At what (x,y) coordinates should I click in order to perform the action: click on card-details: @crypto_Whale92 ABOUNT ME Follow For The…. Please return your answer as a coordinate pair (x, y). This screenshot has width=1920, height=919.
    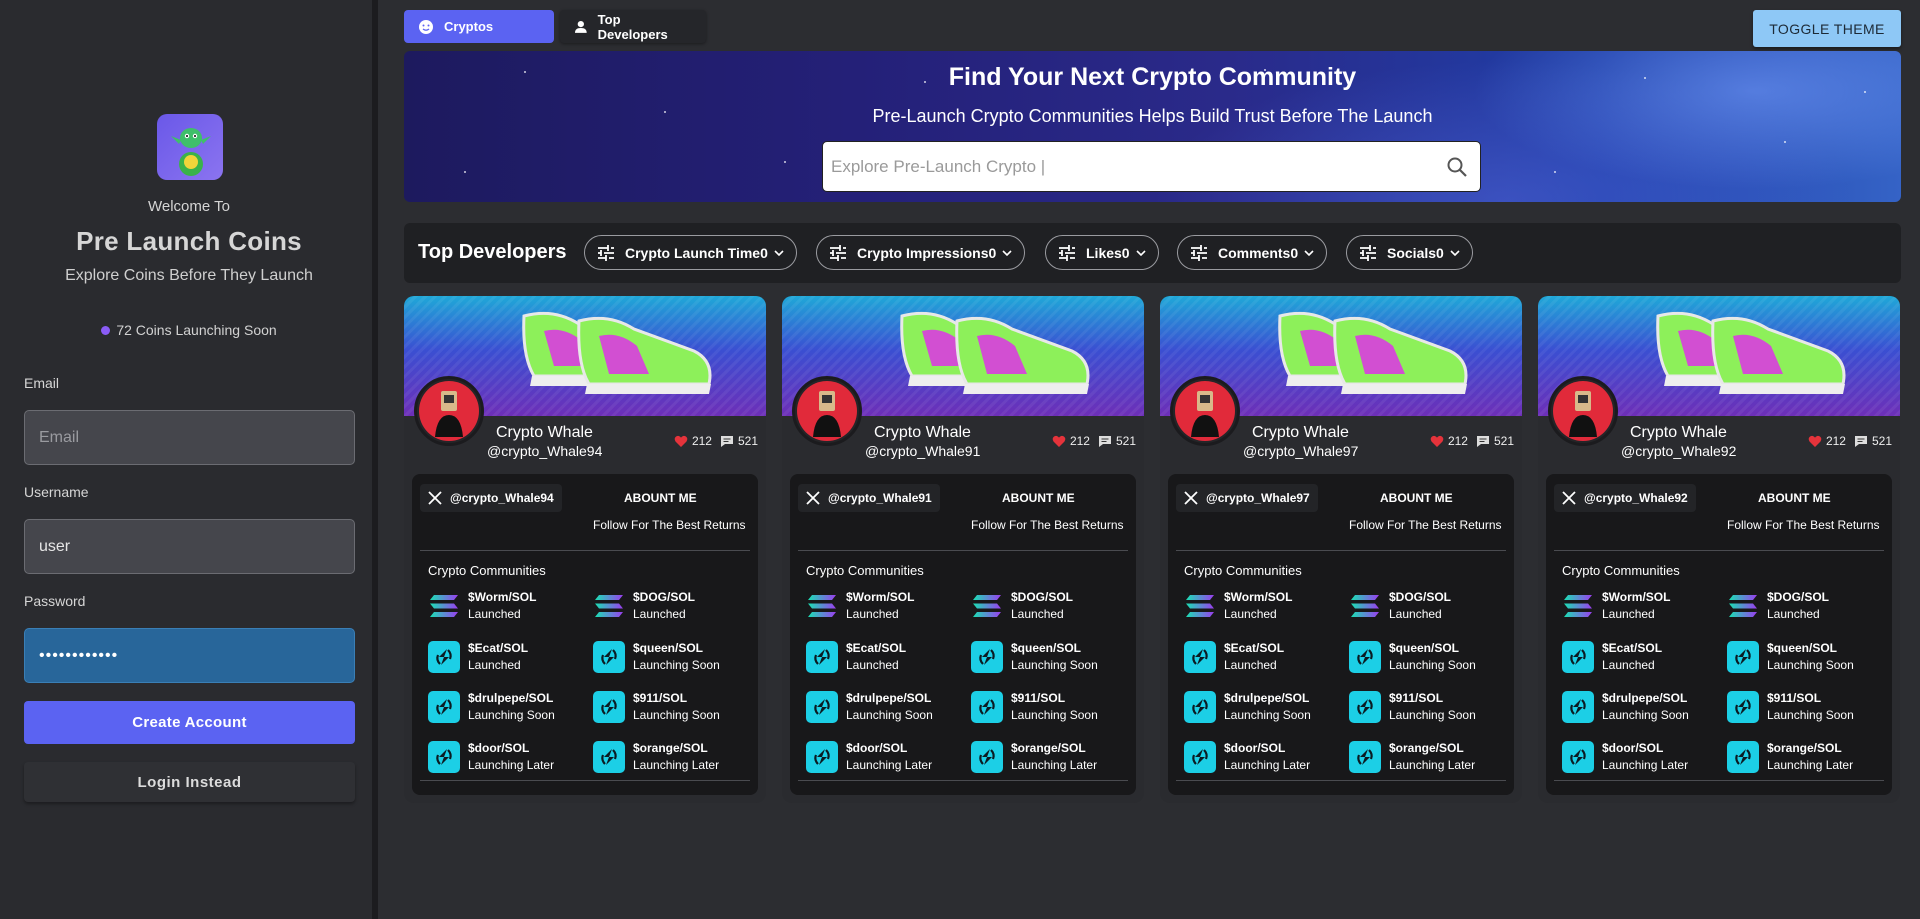
    Looking at the image, I should click on (1719, 634).